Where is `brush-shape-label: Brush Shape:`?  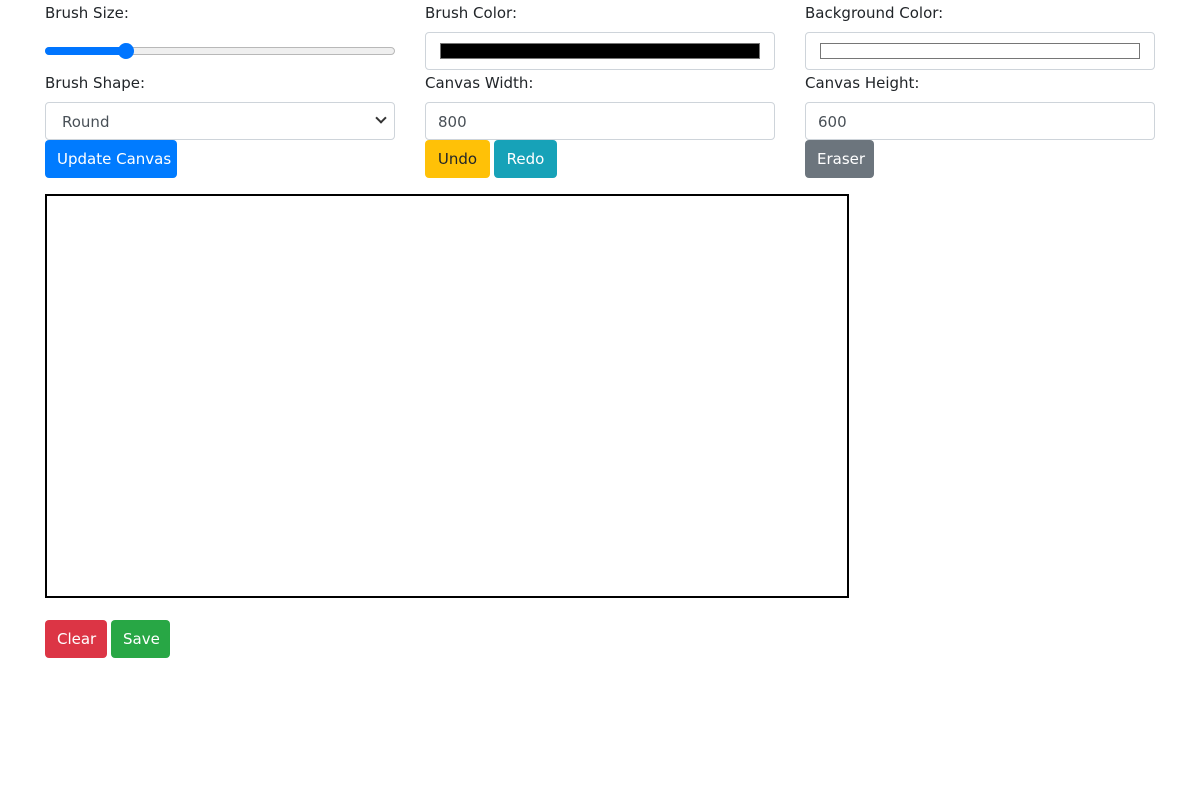
brush-shape-label: Brush Shape: is located at coordinates (95, 83).